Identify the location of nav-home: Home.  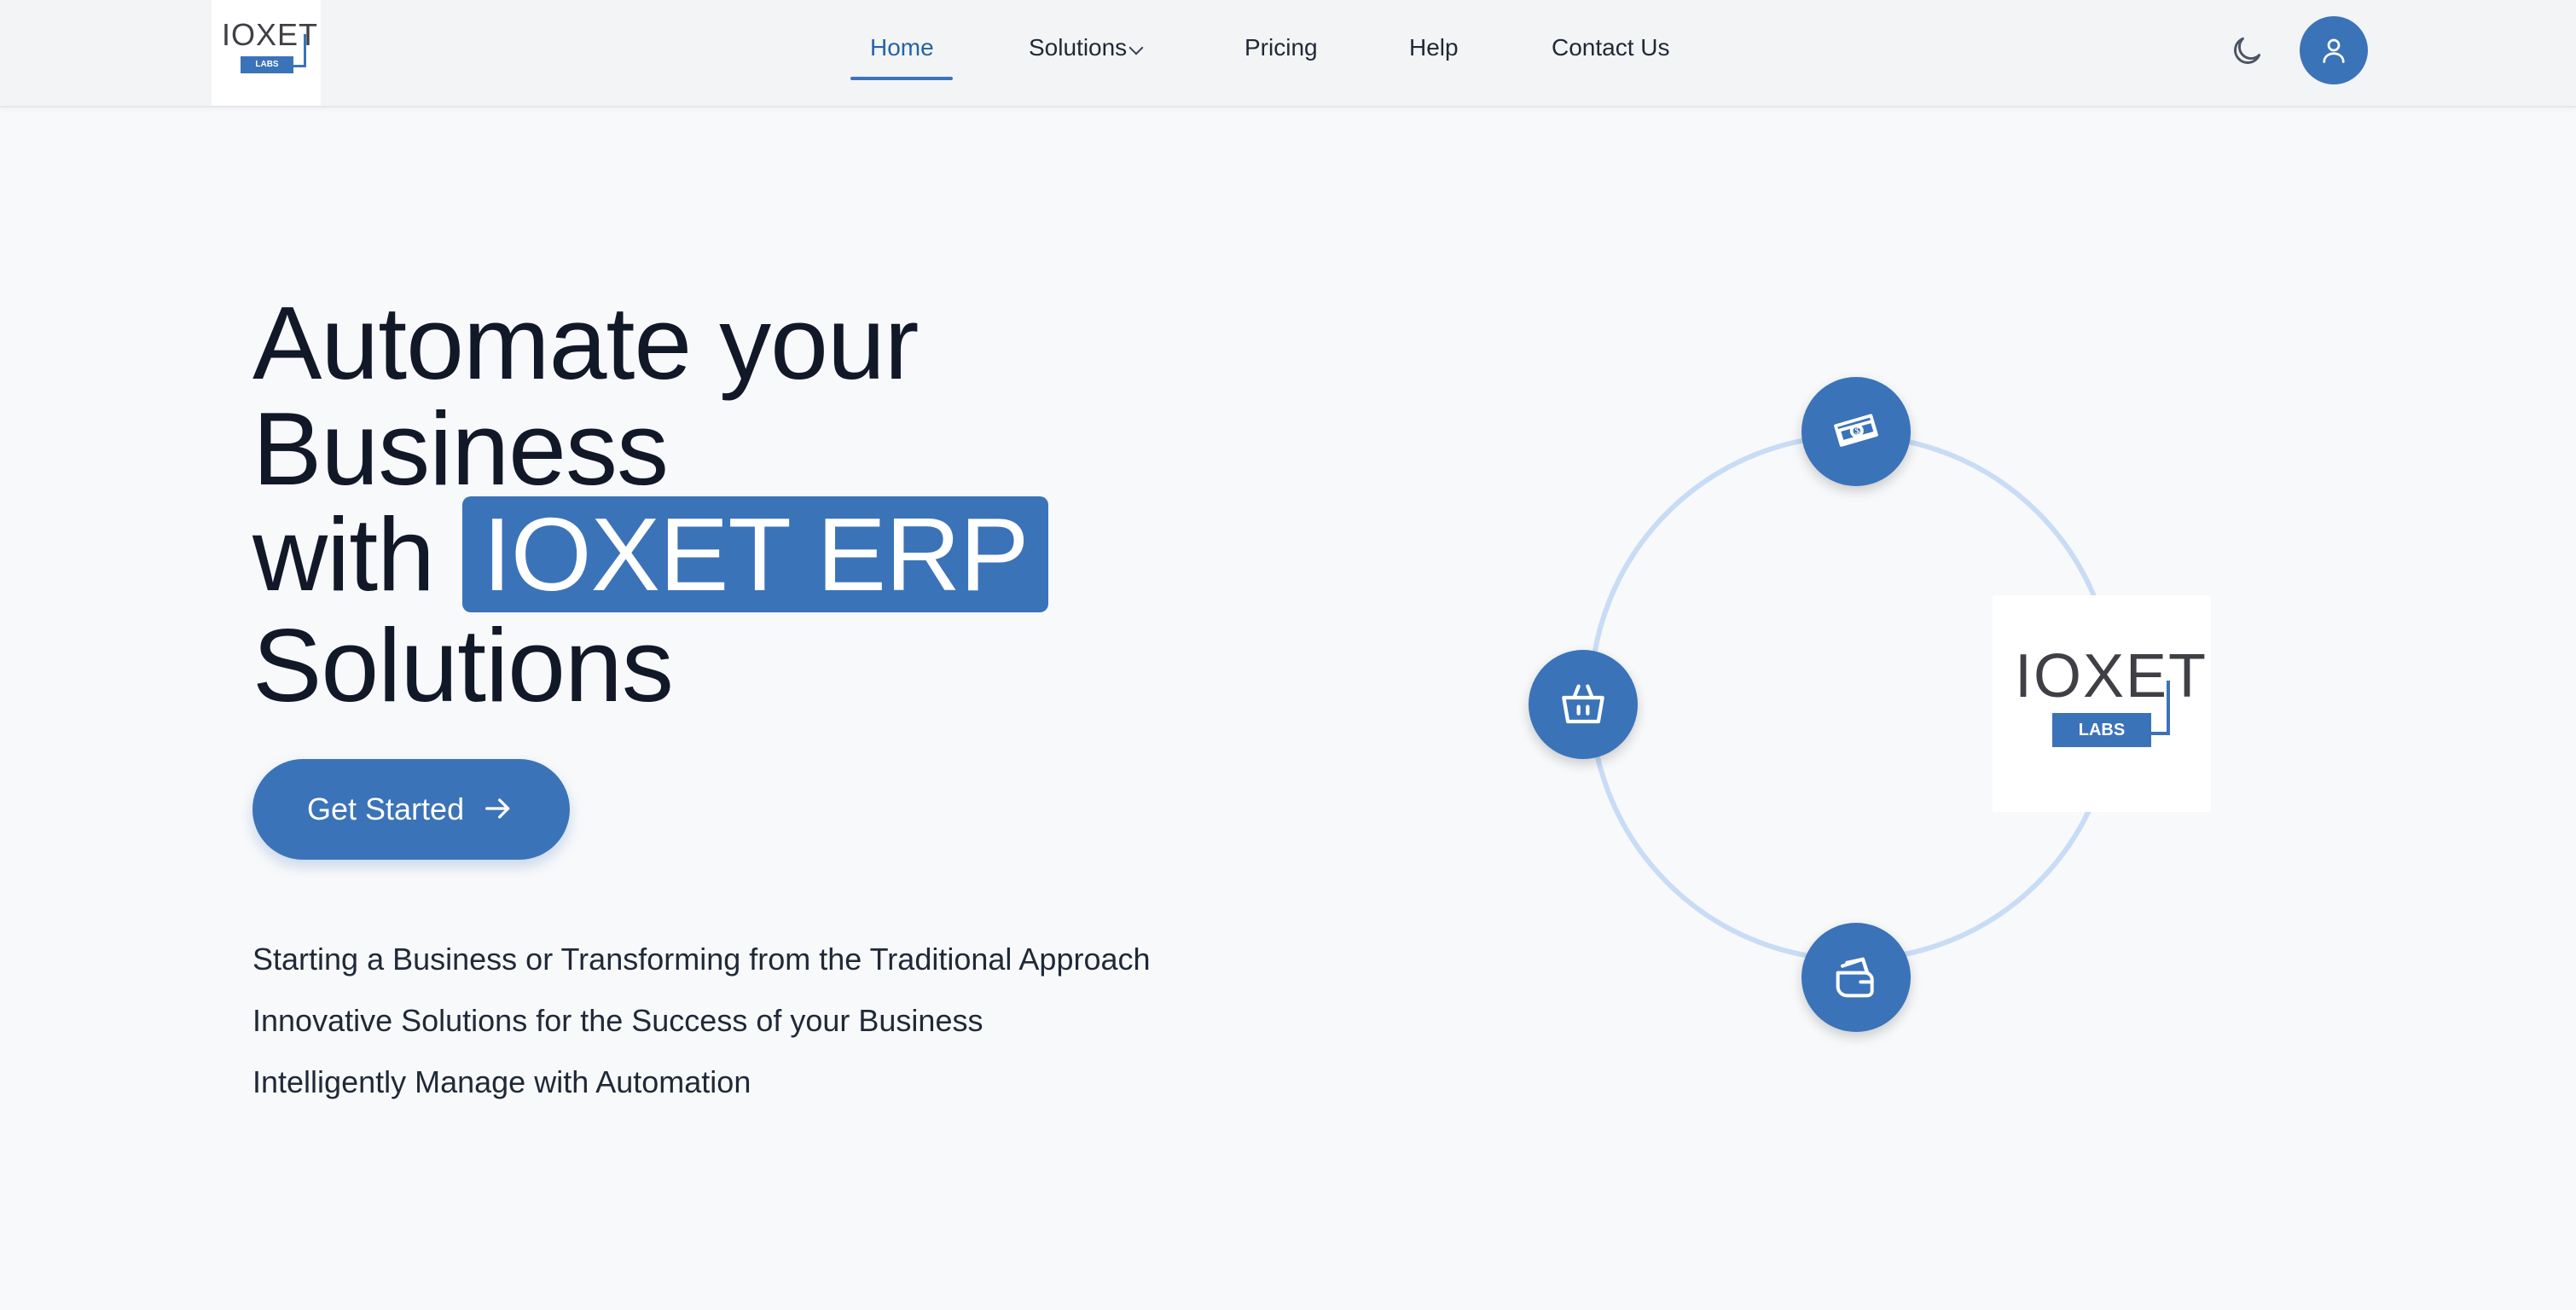
(902, 47).